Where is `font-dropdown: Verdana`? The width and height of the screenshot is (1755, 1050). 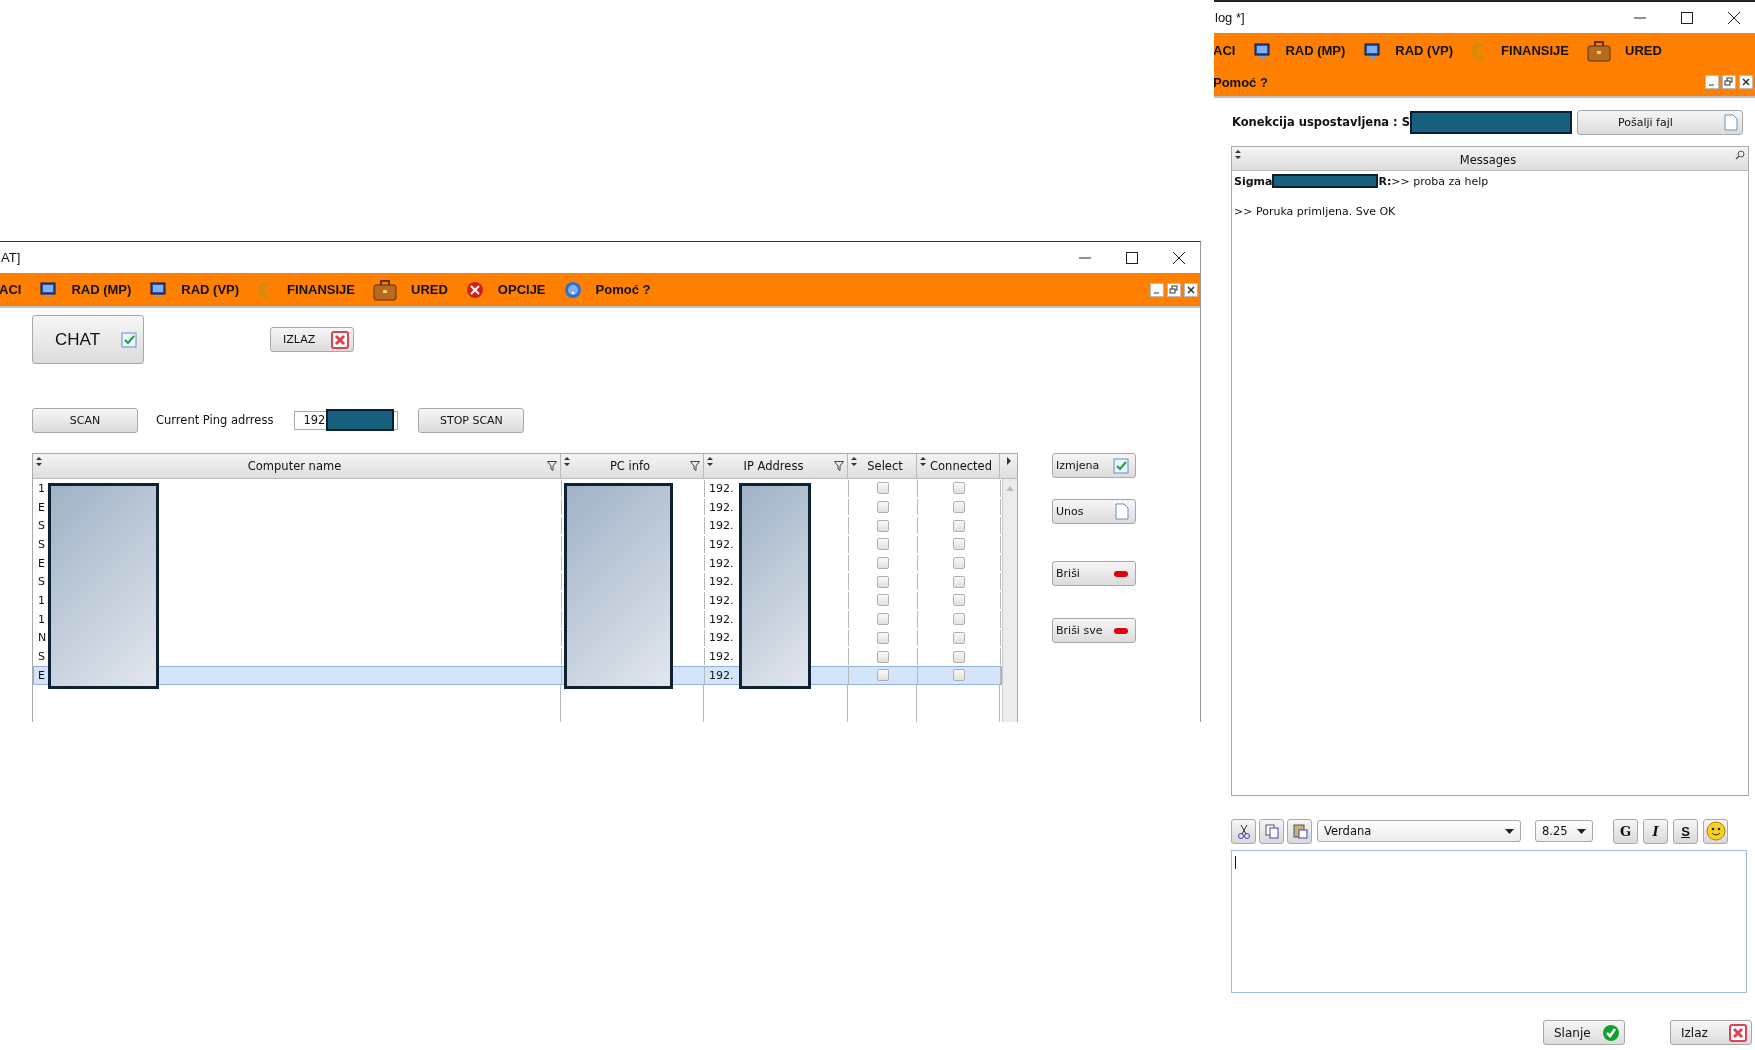 font-dropdown: Verdana is located at coordinates (1419, 831).